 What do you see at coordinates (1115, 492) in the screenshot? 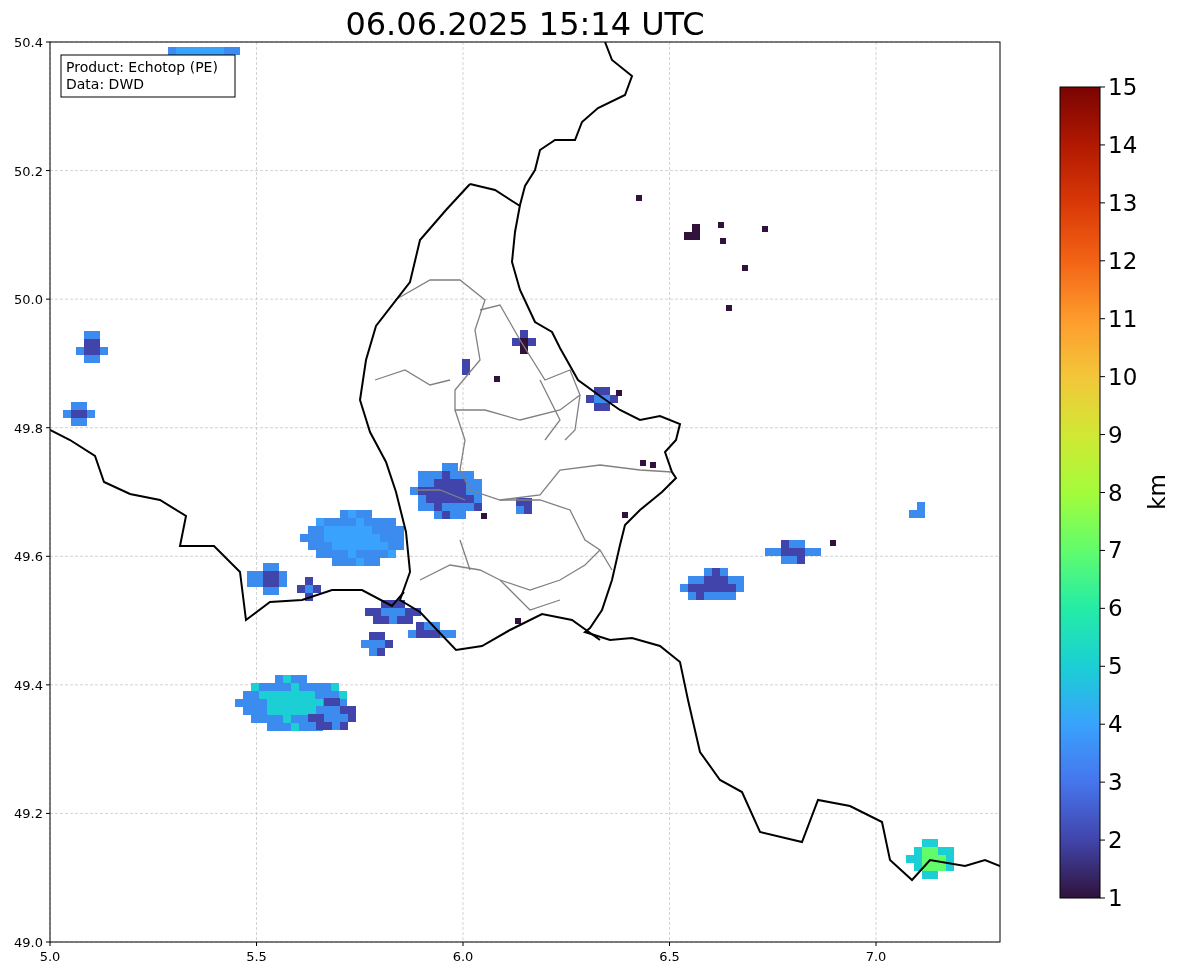
I see `colorbar-tick-label: 8` at bounding box center [1115, 492].